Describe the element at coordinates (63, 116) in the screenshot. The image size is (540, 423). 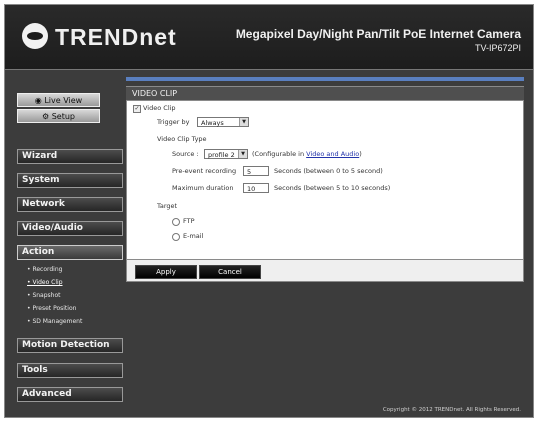
I see `setup-label: Setup` at that location.